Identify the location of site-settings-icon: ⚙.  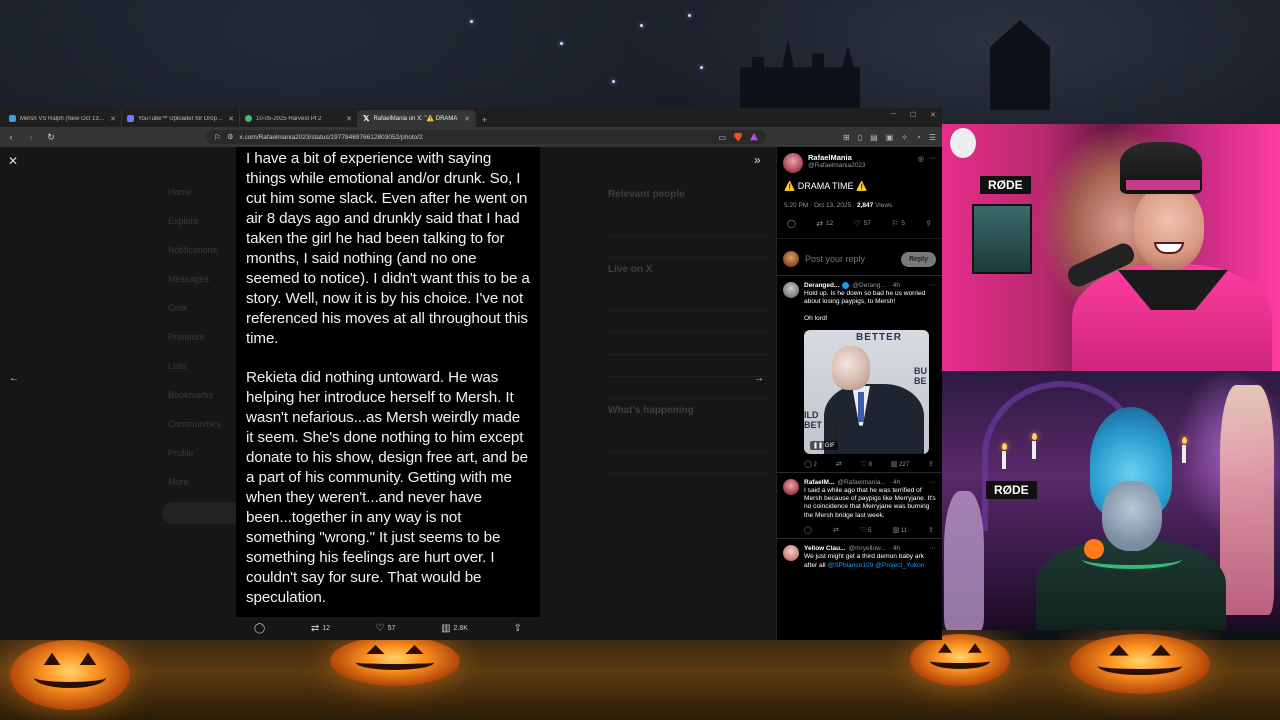
(230, 137).